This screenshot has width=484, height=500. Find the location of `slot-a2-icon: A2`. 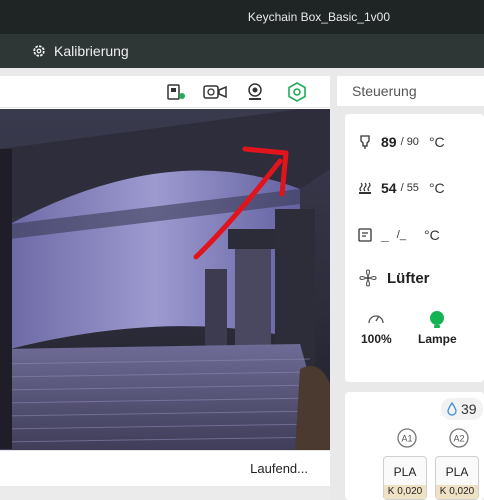

slot-a2-icon: A2 is located at coordinates (459, 438).